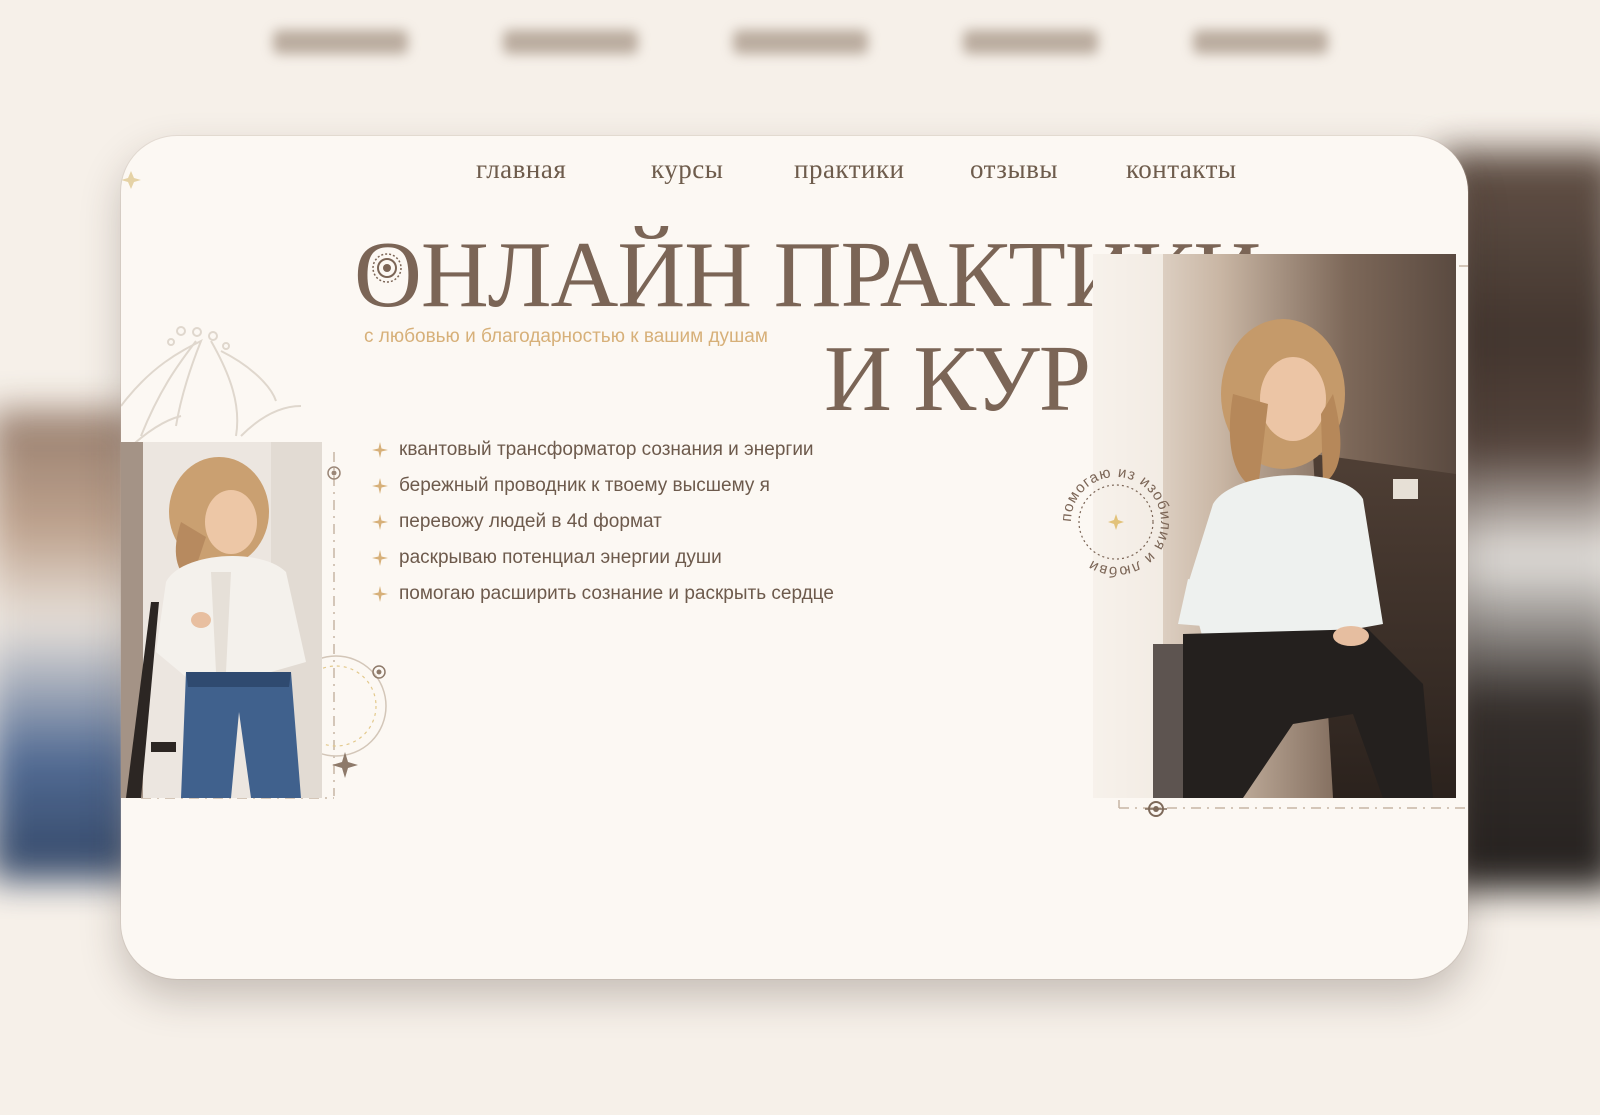 The height and width of the screenshot is (1115, 1600). Describe the element at coordinates (530, 521) in the screenshot. I see `feature-text: перевожу людей в 4d формат` at that location.